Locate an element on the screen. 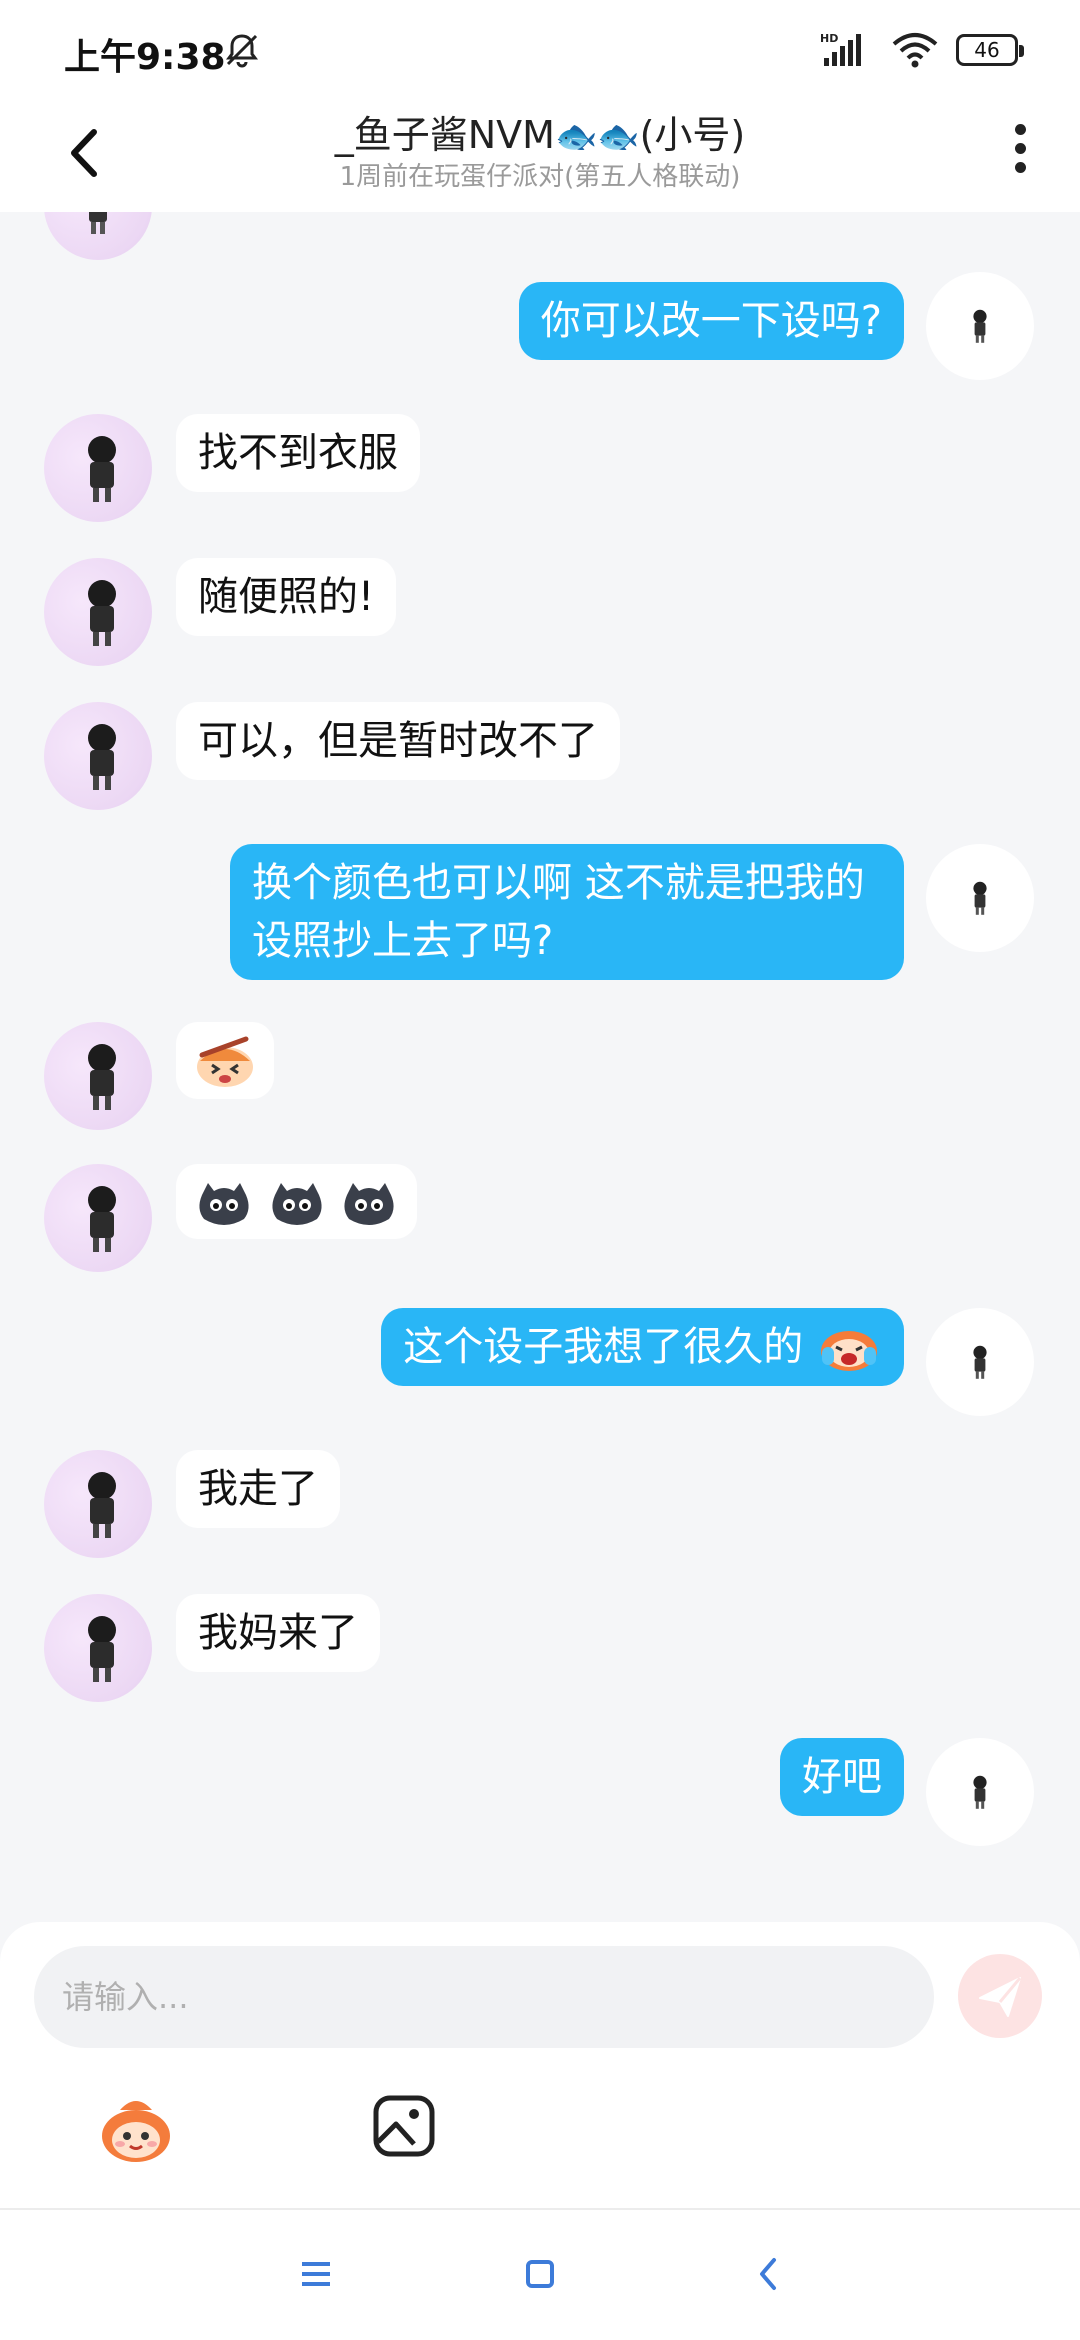 This screenshot has width=1080, height=2340. message-text: 这个设子我想了很久的 is located at coordinates (603, 1347).